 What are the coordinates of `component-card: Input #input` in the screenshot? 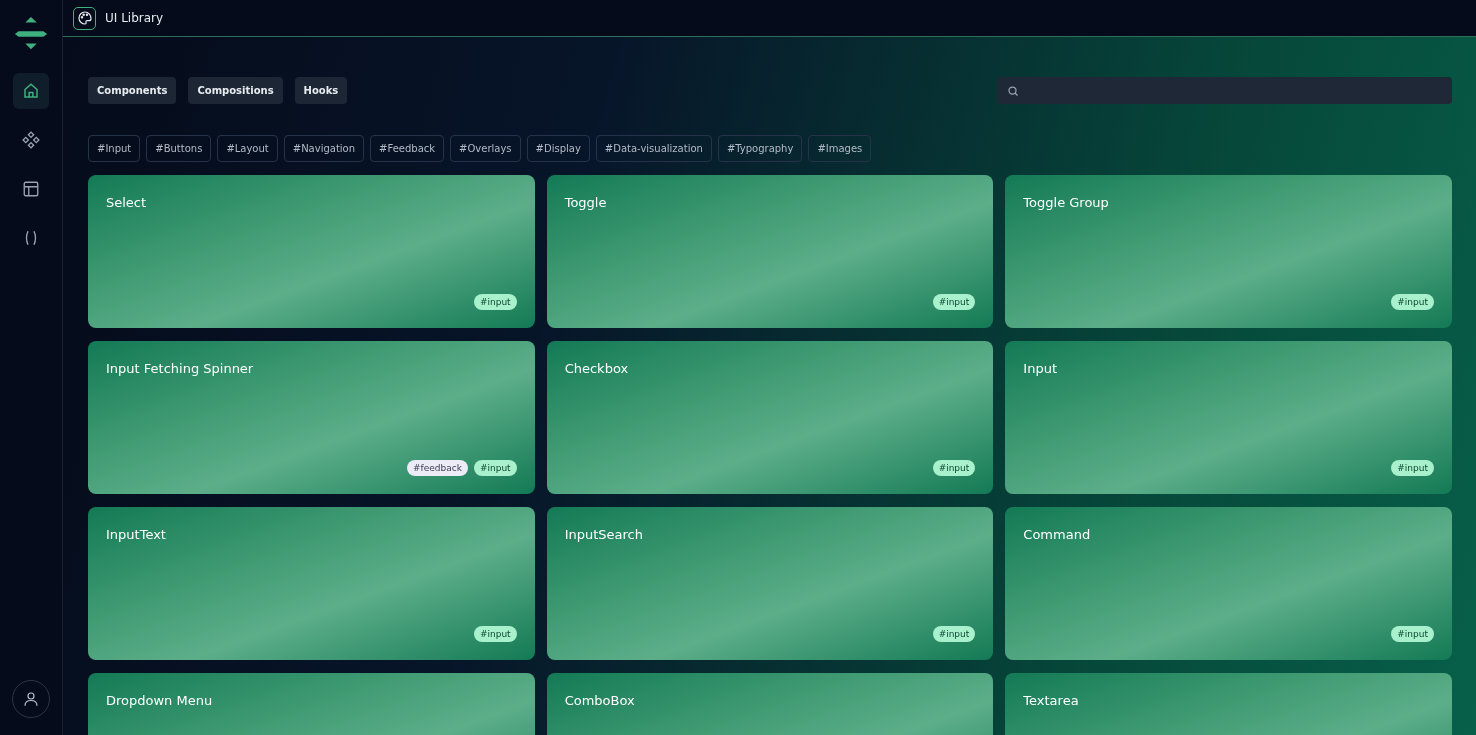 It's located at (1228, 417).